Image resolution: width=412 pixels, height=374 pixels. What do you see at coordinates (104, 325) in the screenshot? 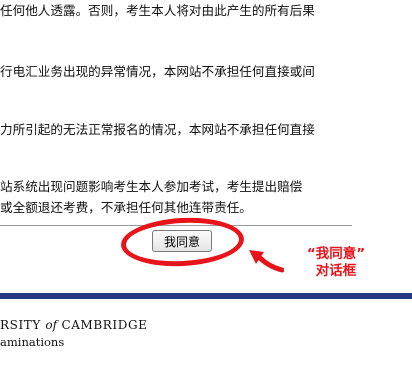
I see `logo-suffix: CAMBRIDGE` at bounding box center [104, 325].